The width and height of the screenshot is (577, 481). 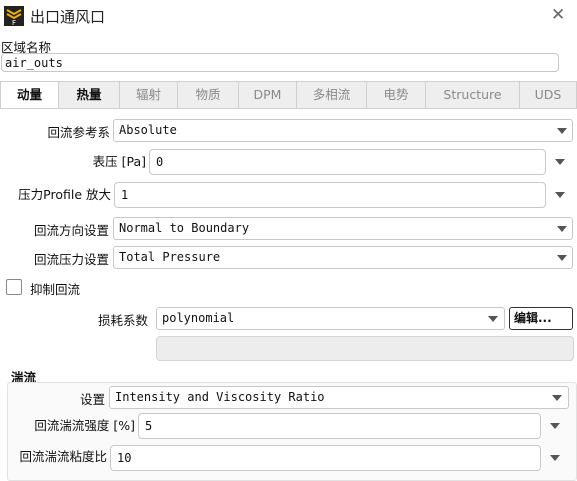 I want to click on tab-species: 物质, so click(x=208, y=94).